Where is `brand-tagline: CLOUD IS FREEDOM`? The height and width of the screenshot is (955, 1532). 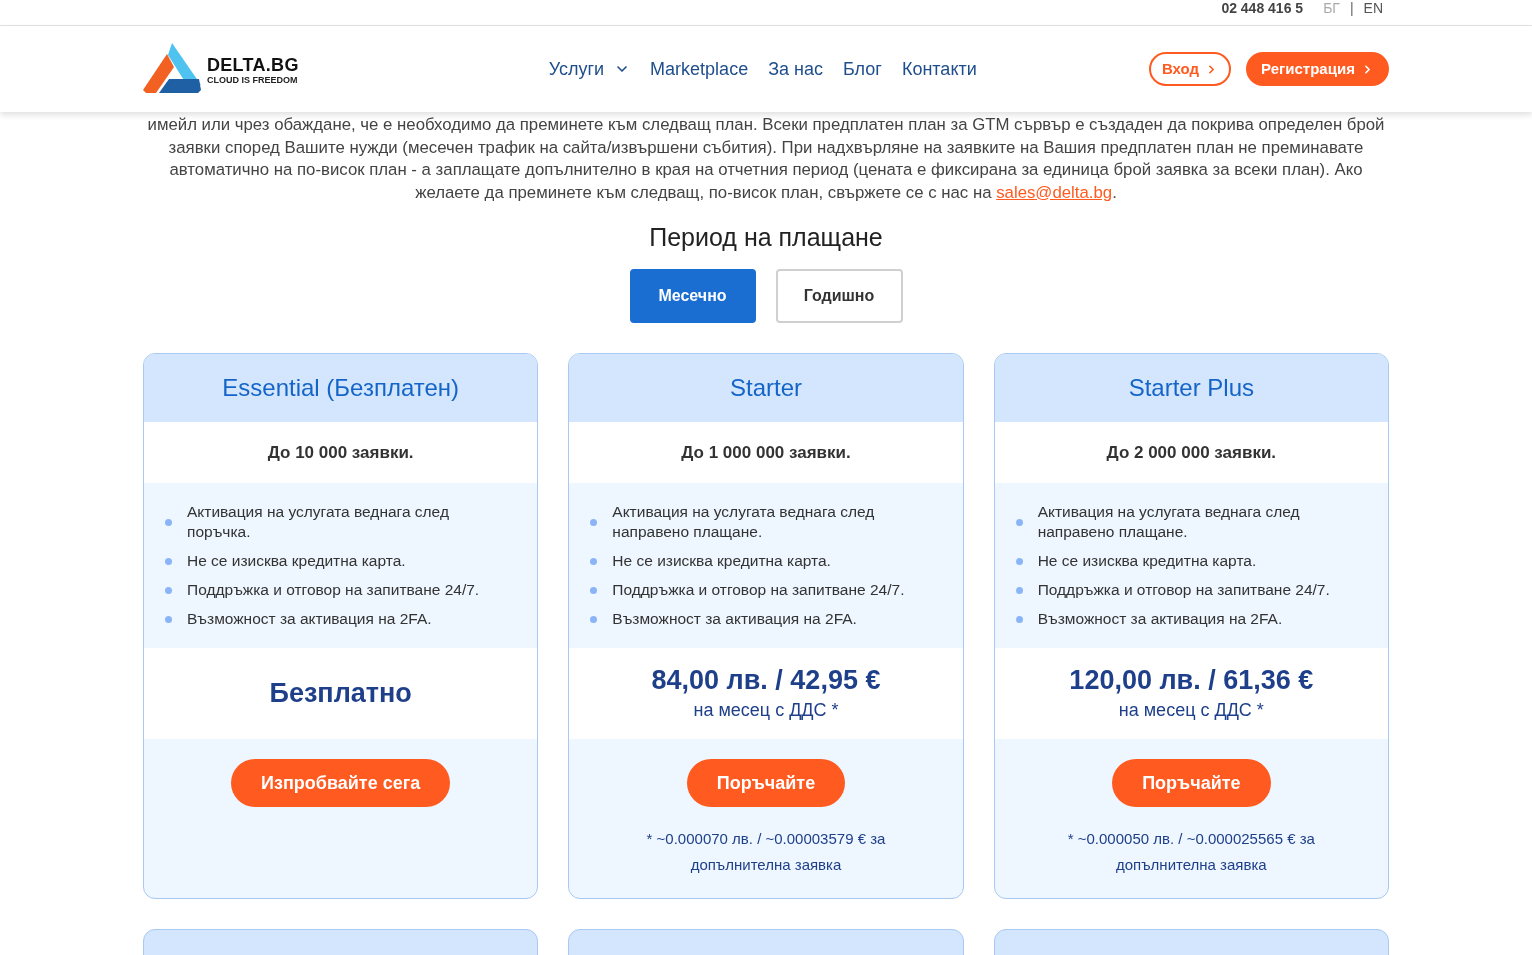
brand-tagline: CLOUD IS FREEDOM is located at coordinates (253, 80).